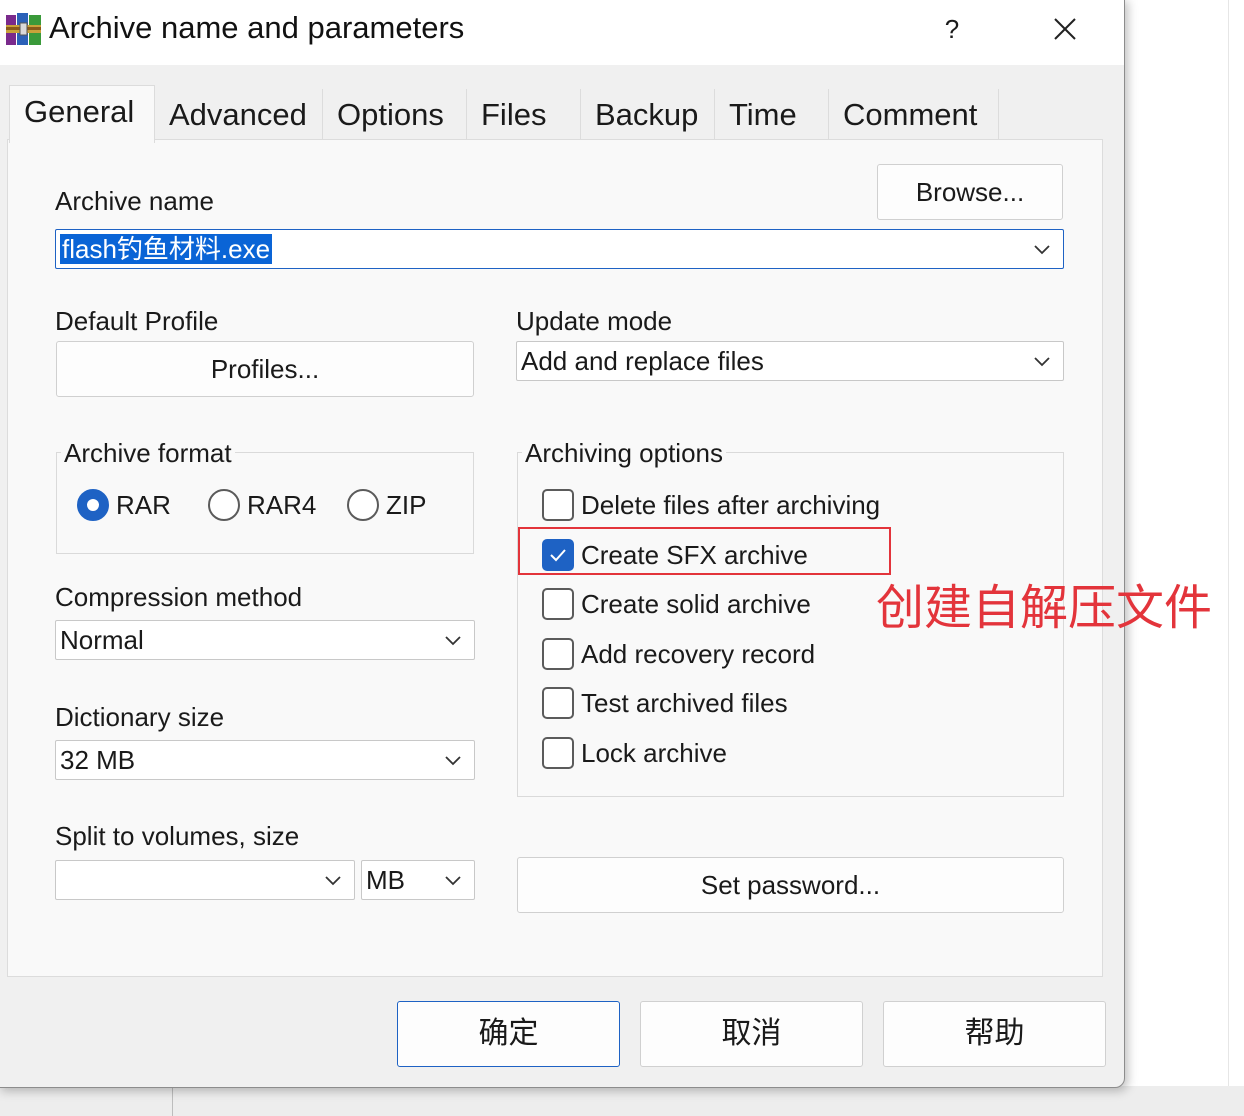 The height and width of the screenshot is (1116, 1244). I want to click on radio-rar-label: RAR, so click(143, 505).